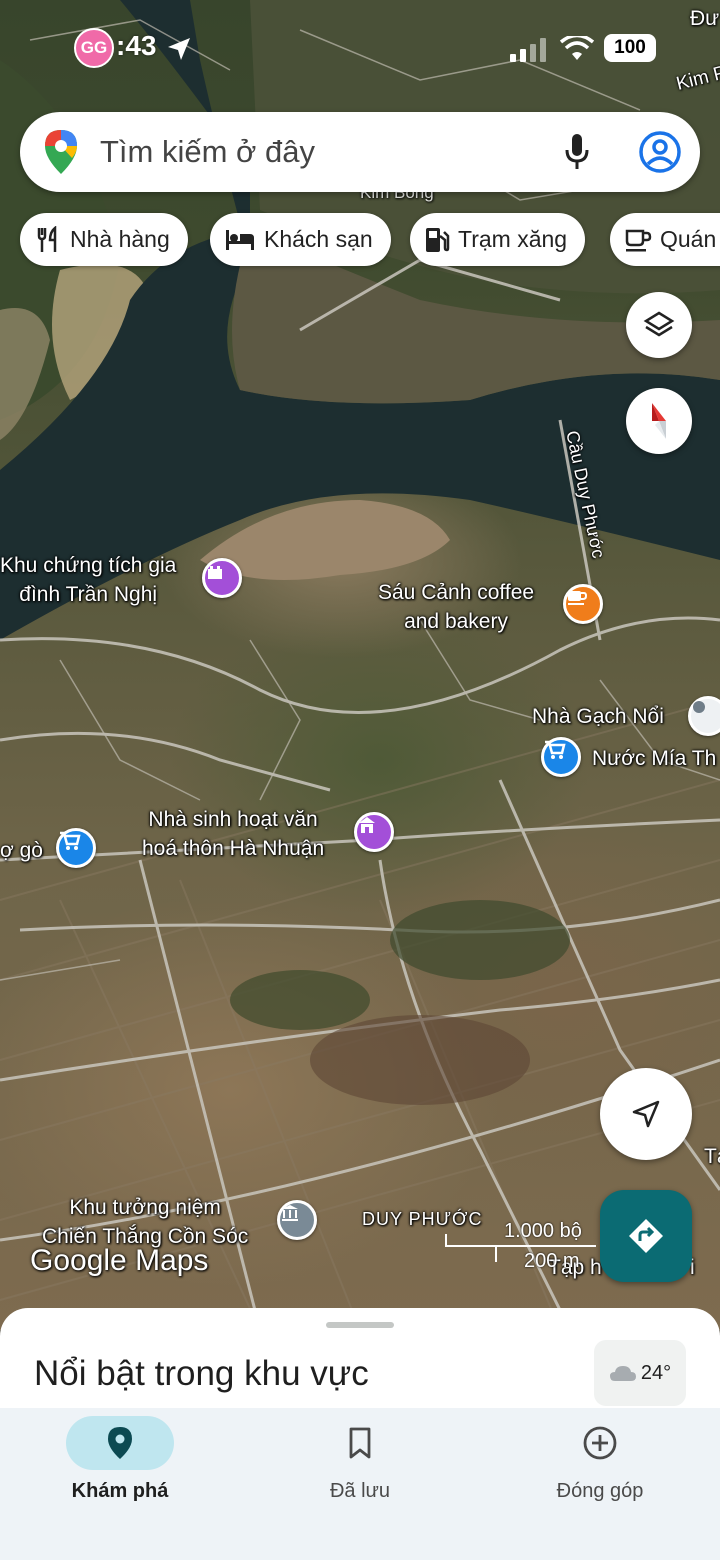 The height and width of the screenshot is (1560, 720). I want to click on bookmark-icon, so click(360, 1443).